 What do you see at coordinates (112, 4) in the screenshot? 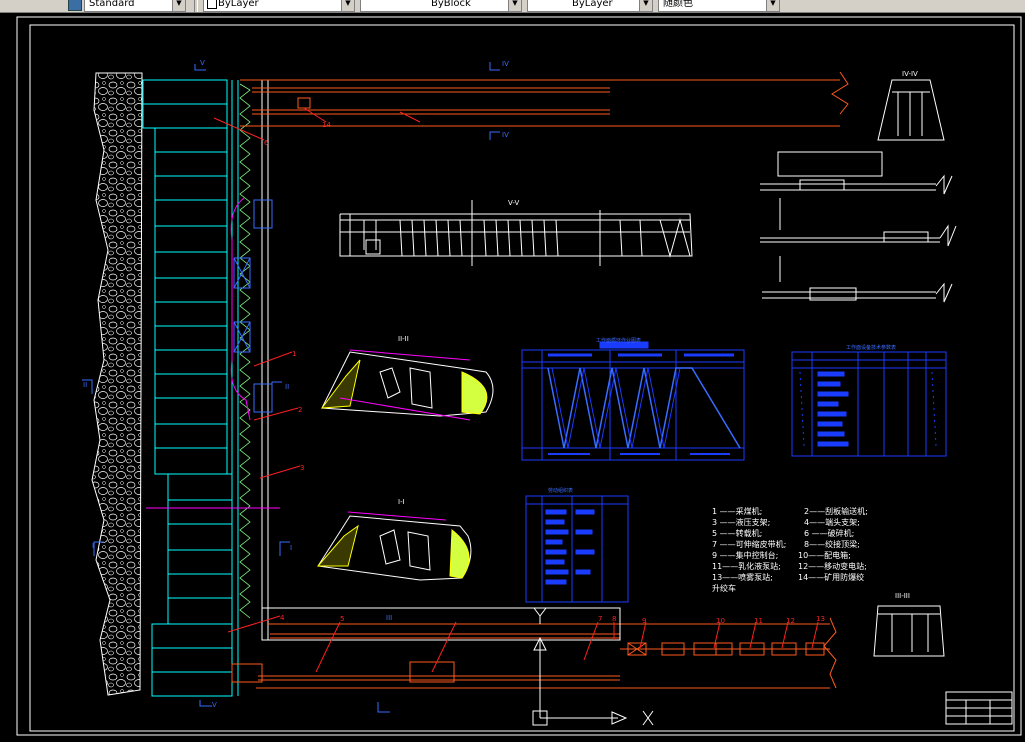
I see `text-style-value: Standard` at bounding box center [112, 4].